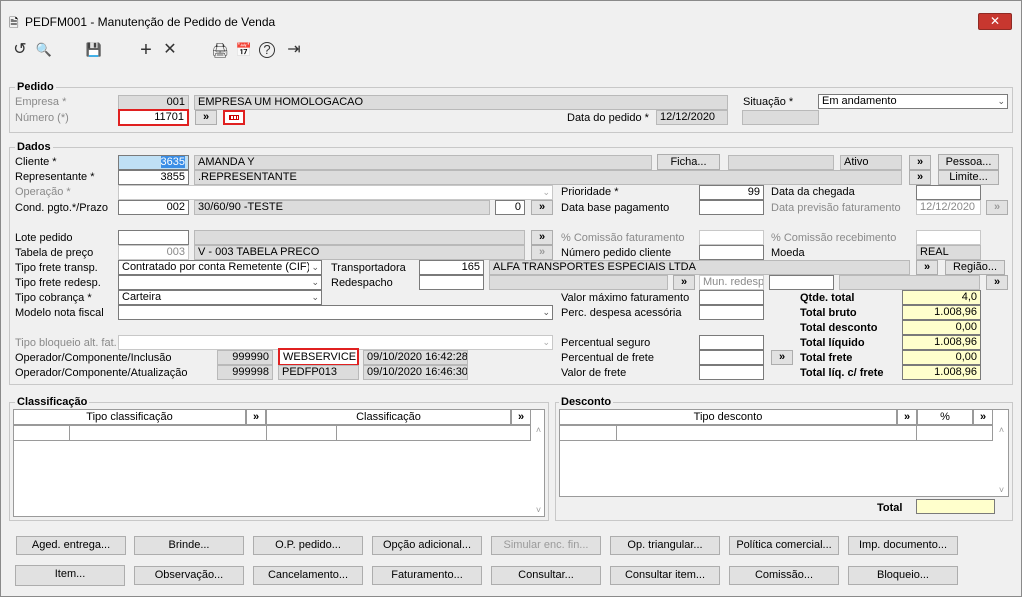  What do you see at coordinates (731, 207) in the screenshot?
I see `data-base-field` at bounding box center [731, 207].